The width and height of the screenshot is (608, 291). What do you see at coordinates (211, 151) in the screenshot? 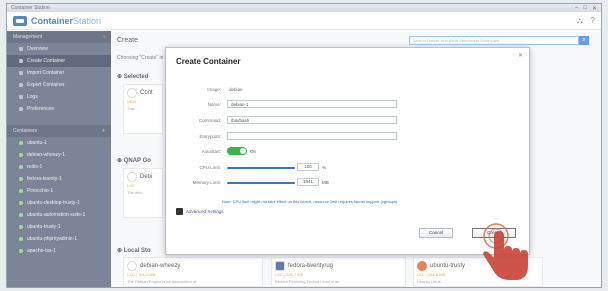
I see `autostart-label: Autostart:` at bounding box center [211, 151].